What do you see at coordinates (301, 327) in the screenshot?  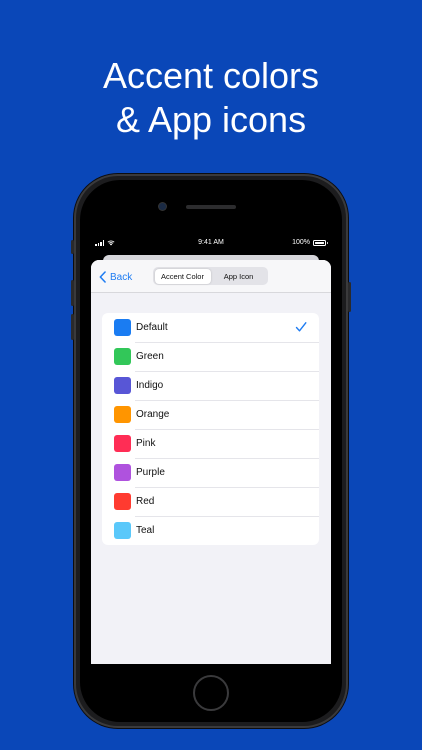 I see `checkmark-icon` at bounding box center [301, 327].